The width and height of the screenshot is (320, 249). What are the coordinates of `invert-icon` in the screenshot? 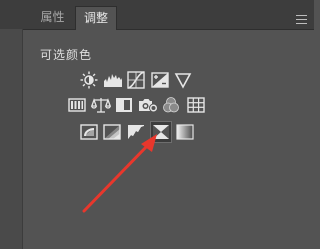 It's located at (89, 132).